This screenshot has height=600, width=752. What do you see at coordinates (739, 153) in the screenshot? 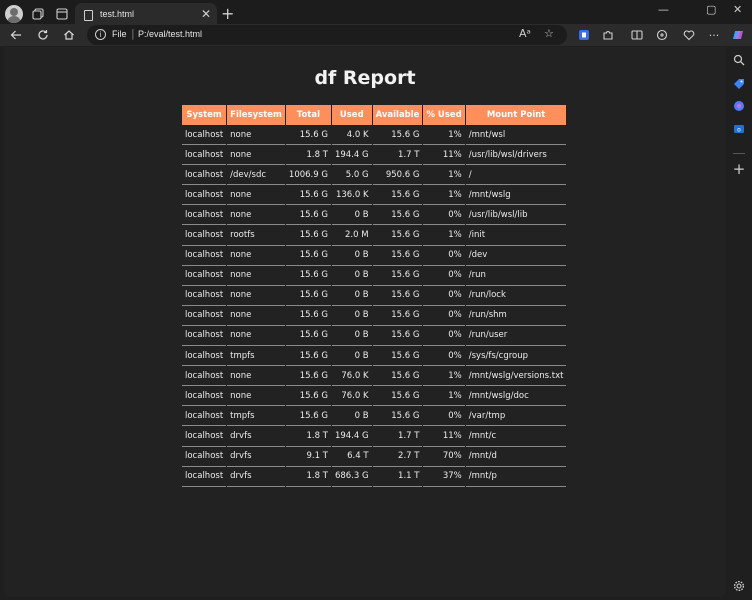
I see `sidebar-divider` at bounding box center [739, 153].